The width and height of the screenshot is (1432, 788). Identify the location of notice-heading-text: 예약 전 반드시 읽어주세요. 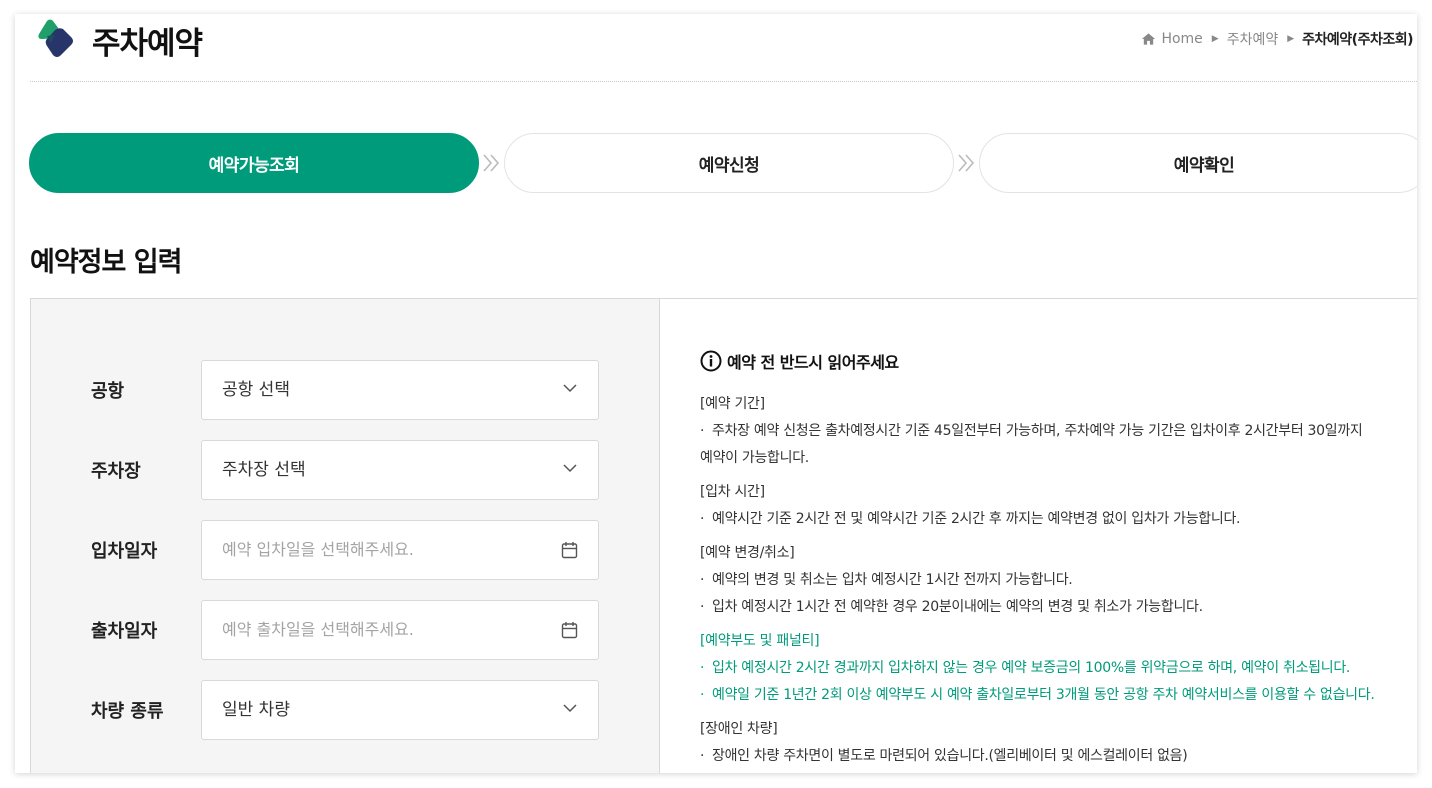
(813, 362).